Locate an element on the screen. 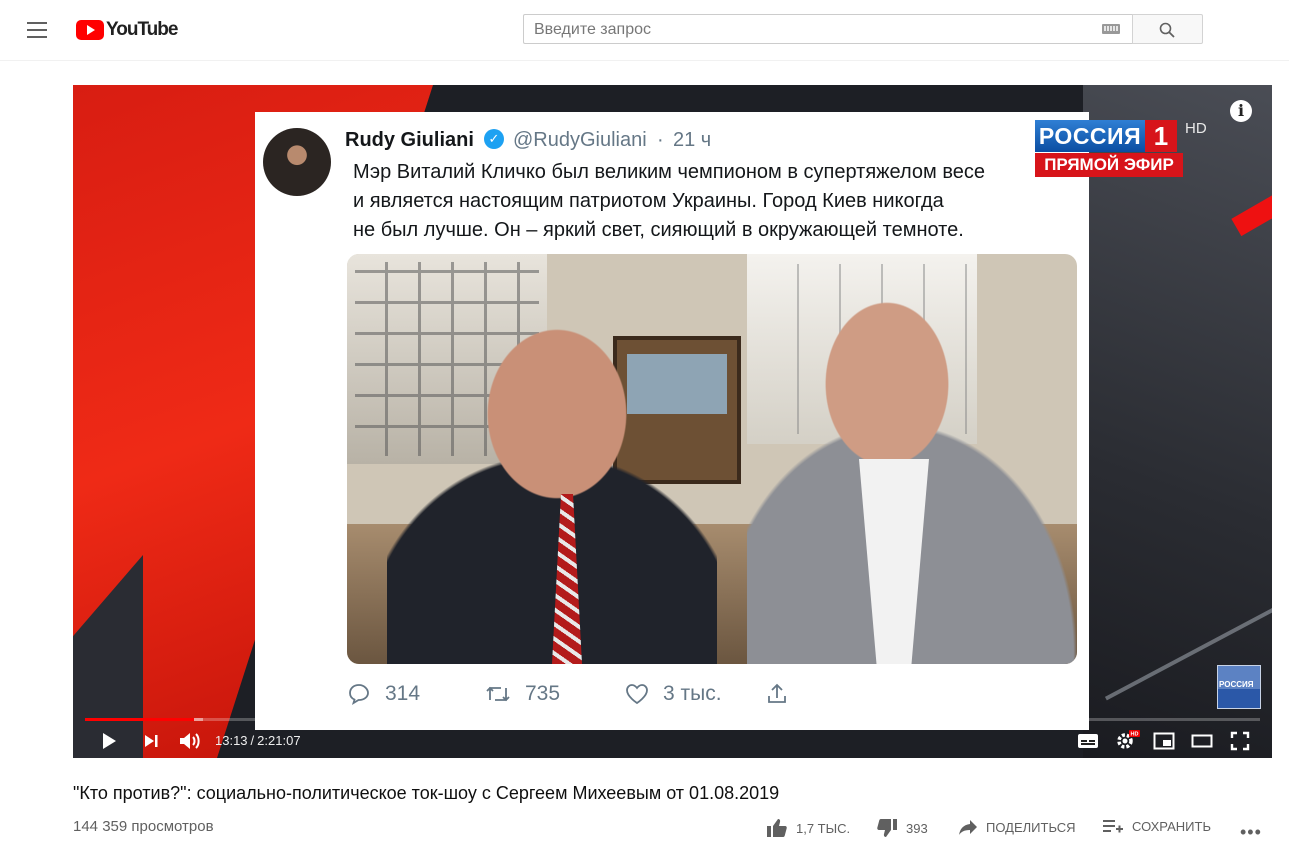 This screenshot has height=843, width=1289. thumb-down-icon is located at coordinates (887, 828).